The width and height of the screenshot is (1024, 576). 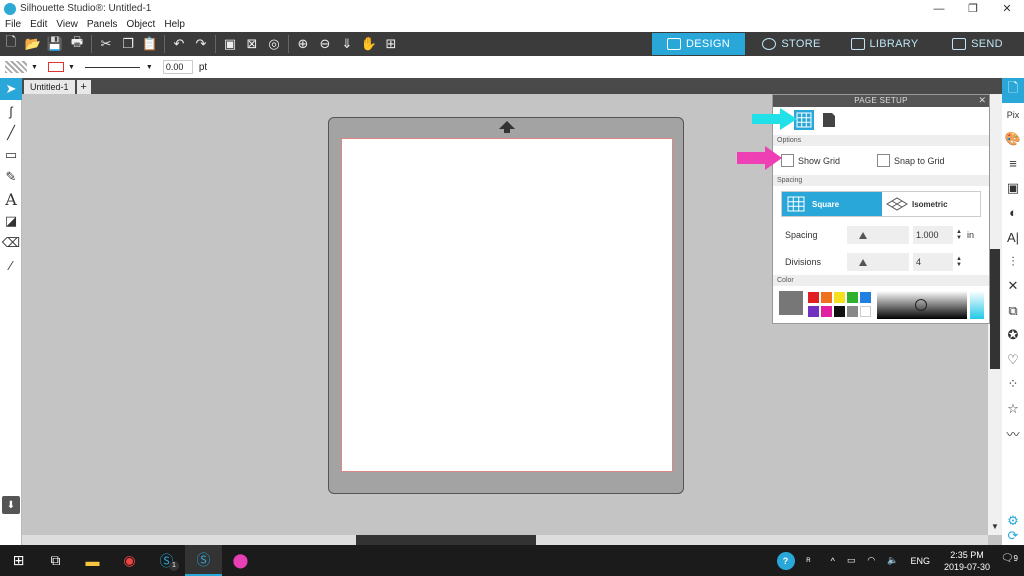 I want to click on current-grid-color, so click(x=791, y=303).